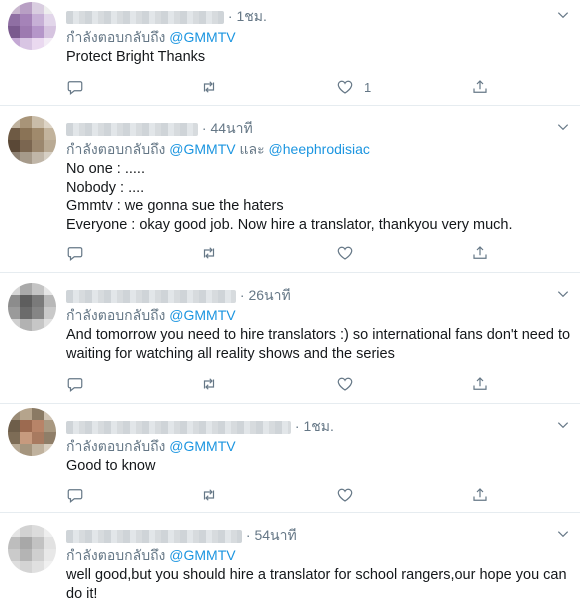  Describe the element at coordinates (319, 149) in the screenshot. I see `mention-link: @heephrodisiac` at that location.